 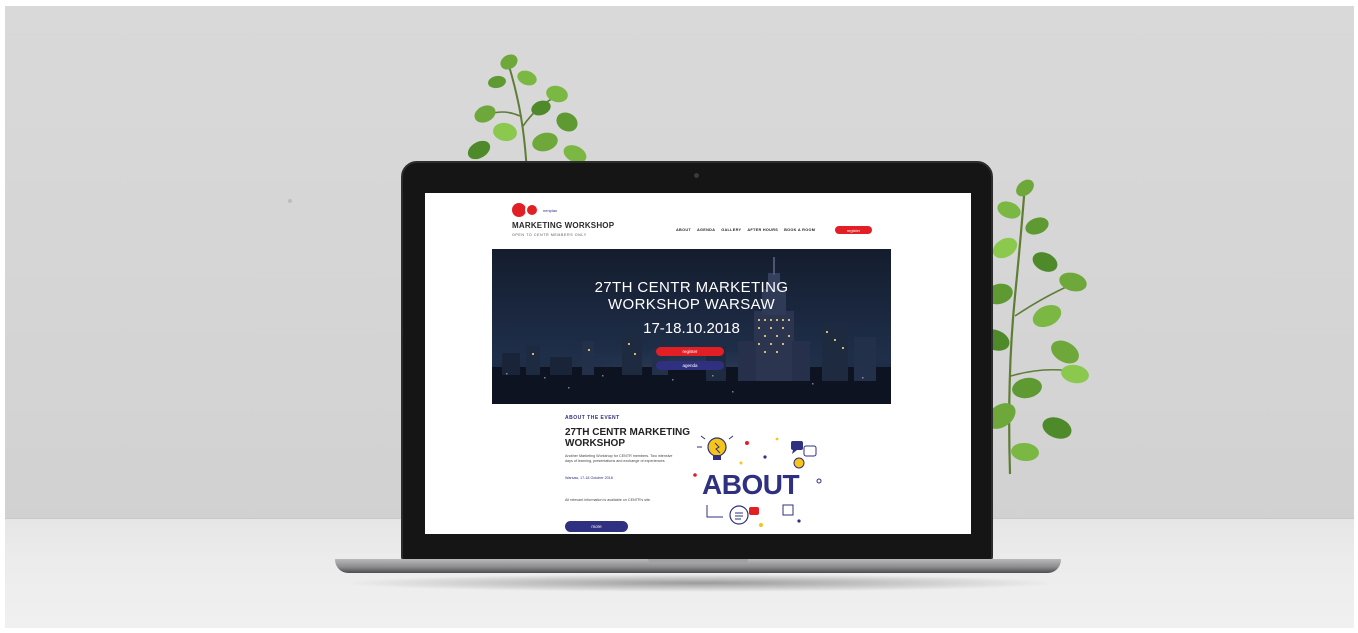 I want to click on about-date: Warsaw, 17-18 October 2018, so click(x=589, y=478).